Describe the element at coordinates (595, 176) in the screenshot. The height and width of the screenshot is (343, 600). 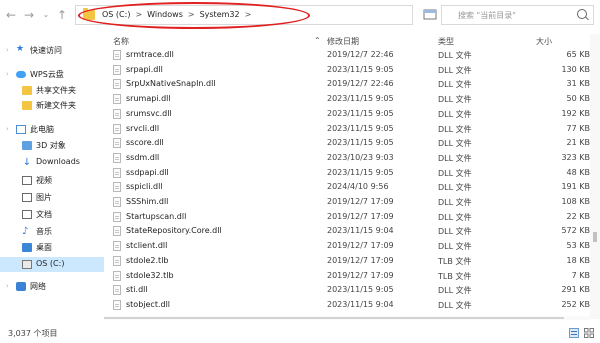
I see `vertical-scrollbar` at that location.